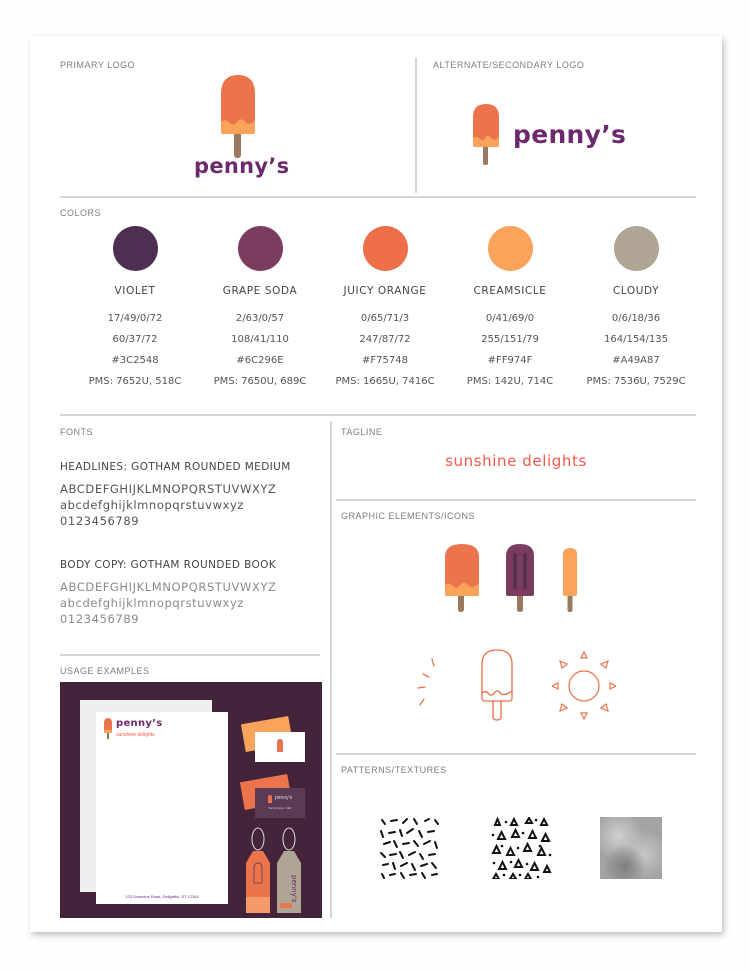  I want to click on color-hex: #FF974F, so click(510, 360).